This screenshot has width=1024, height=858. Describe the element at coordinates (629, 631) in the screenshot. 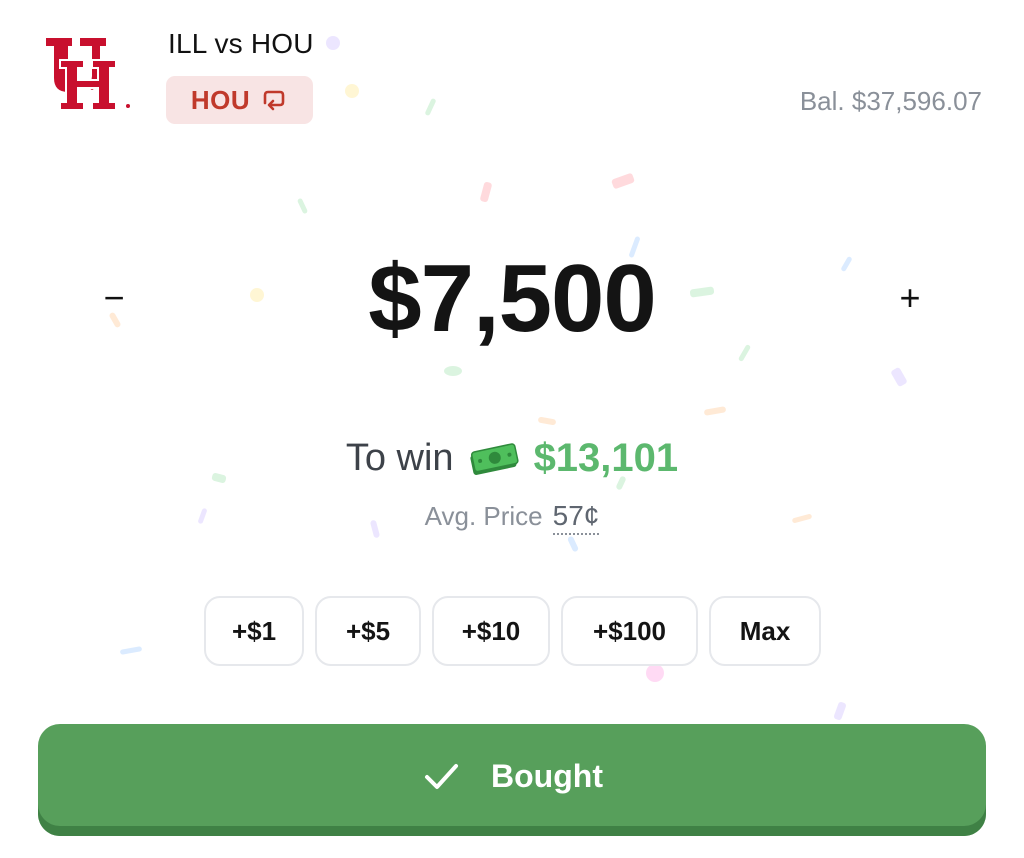

I see `quick-add-100-button: +$100` at that location.